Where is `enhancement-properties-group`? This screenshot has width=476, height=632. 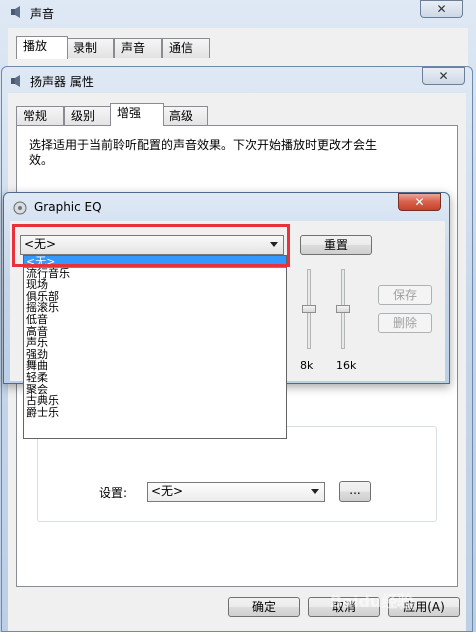
enhancement-properties-group is located at coordinates (237, 474).